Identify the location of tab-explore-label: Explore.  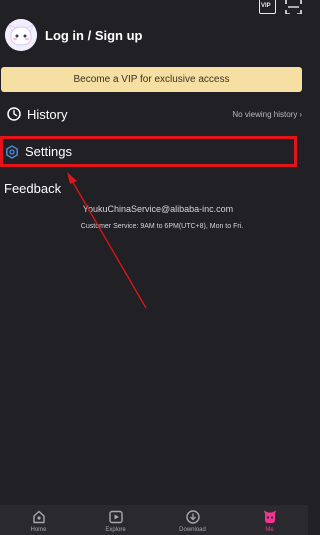
(115, 530).